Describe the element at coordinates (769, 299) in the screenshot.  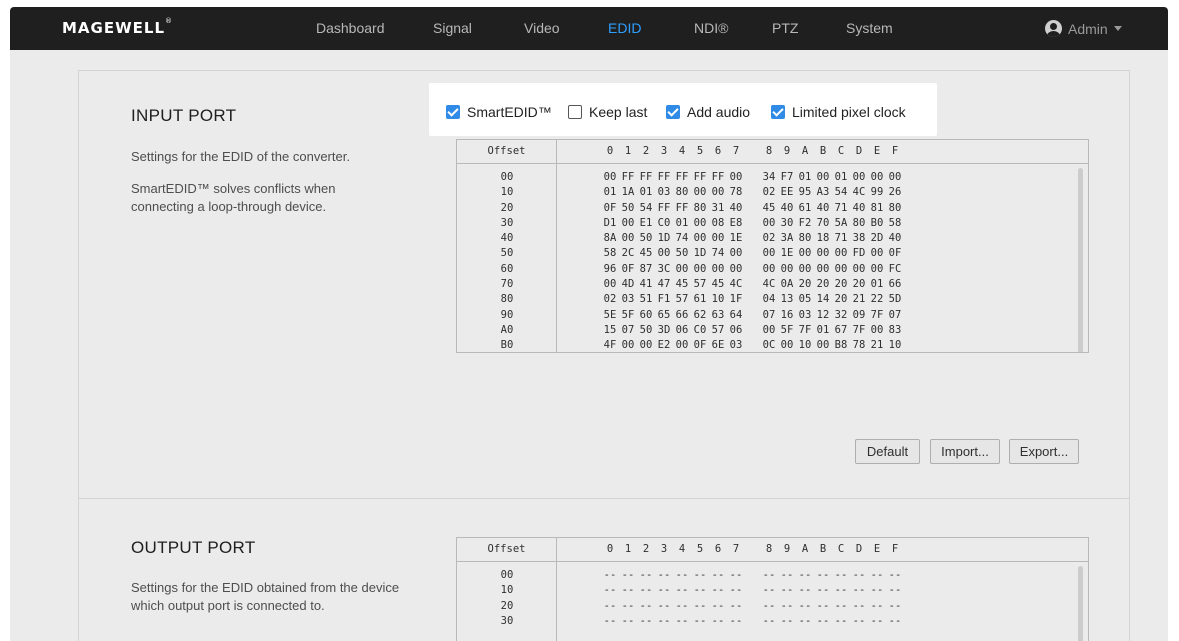
I see `hex-byte: 04` at that location.